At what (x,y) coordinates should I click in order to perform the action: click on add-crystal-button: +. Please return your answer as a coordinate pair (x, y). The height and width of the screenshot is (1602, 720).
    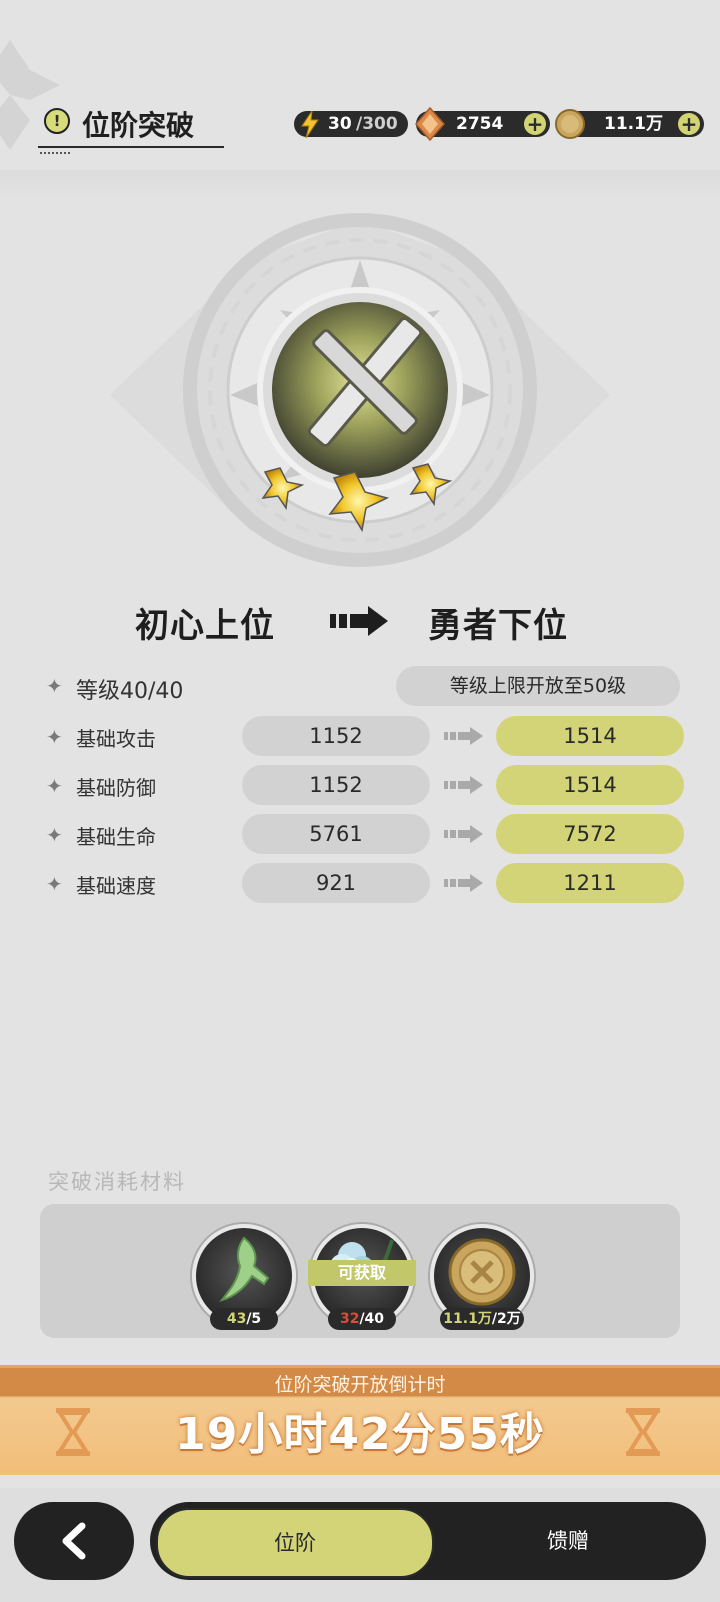
    Looking at the image, I should click on (535, 124).